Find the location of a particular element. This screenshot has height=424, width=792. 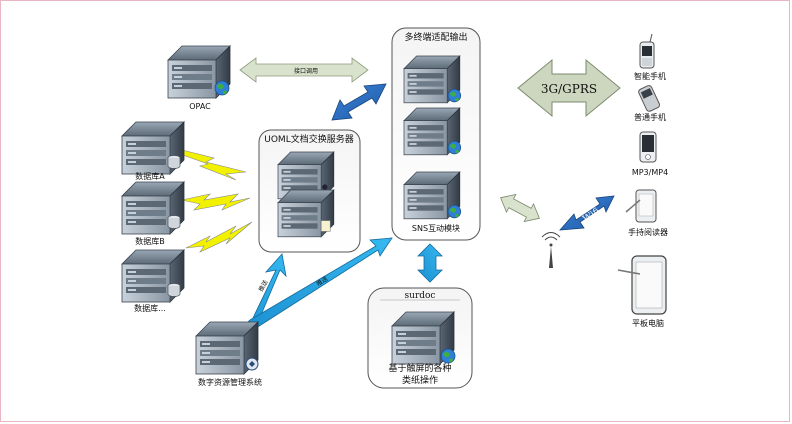

database-a-label: 数据库A is located at coordinates (150, 176).